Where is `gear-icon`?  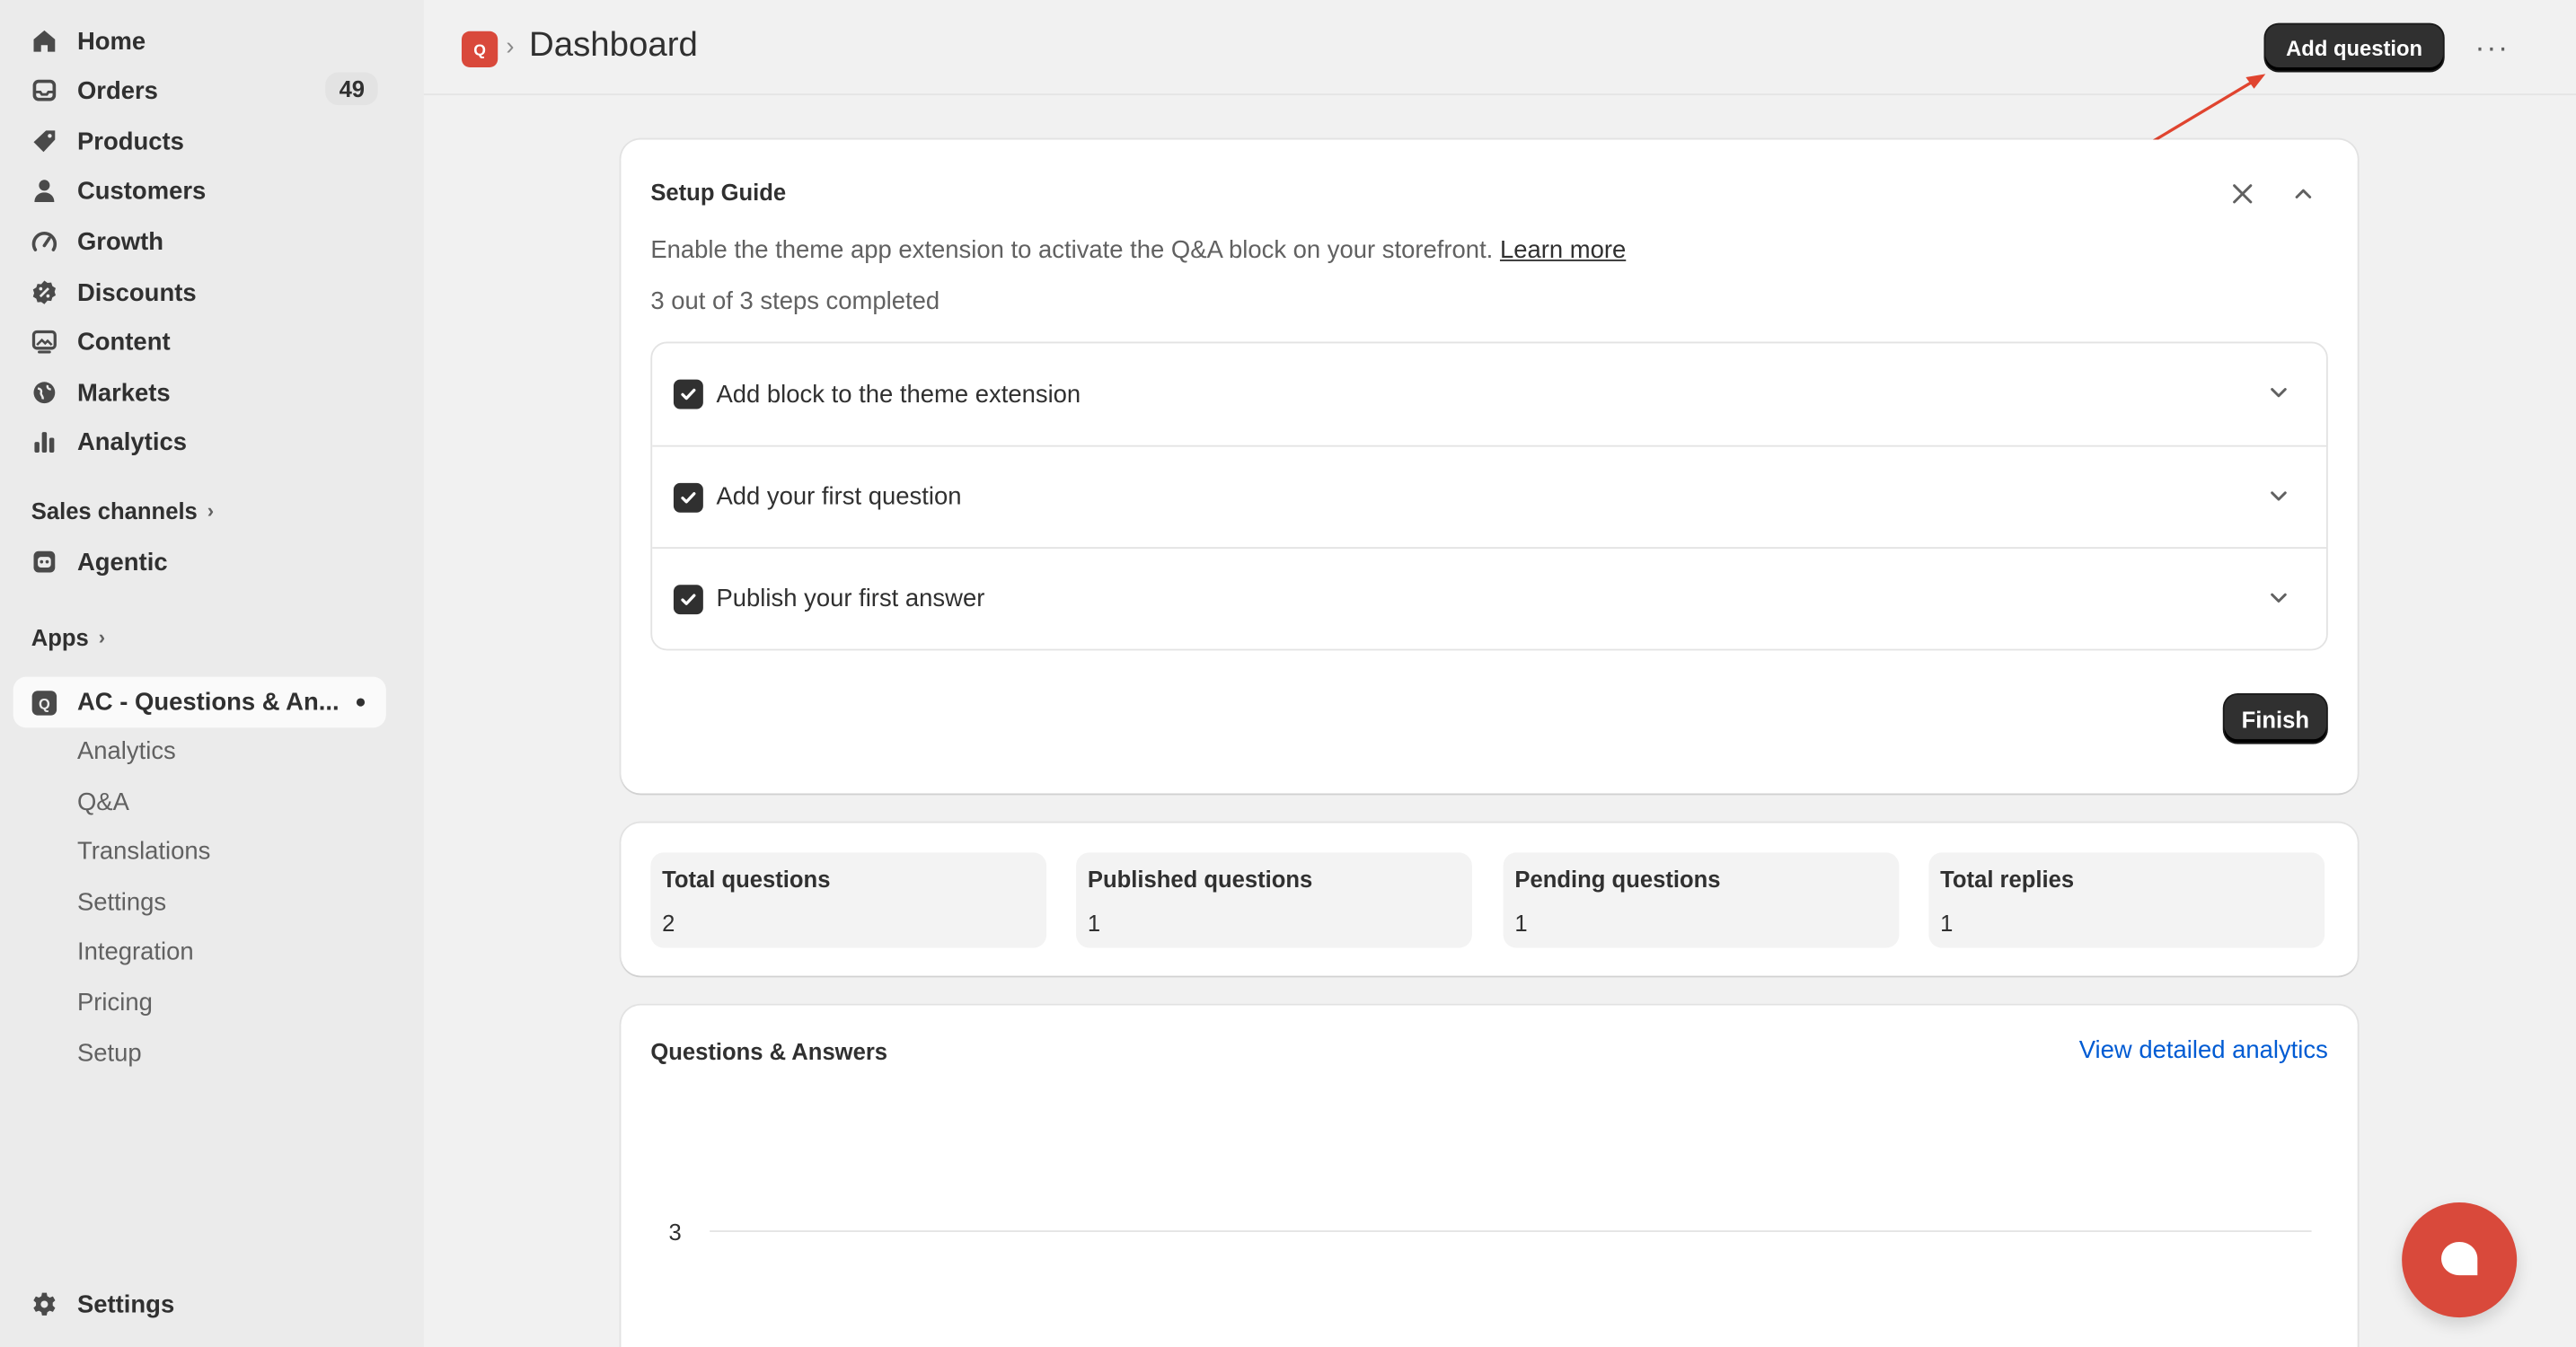
gear-icon is located at coordinates (44, 1304).